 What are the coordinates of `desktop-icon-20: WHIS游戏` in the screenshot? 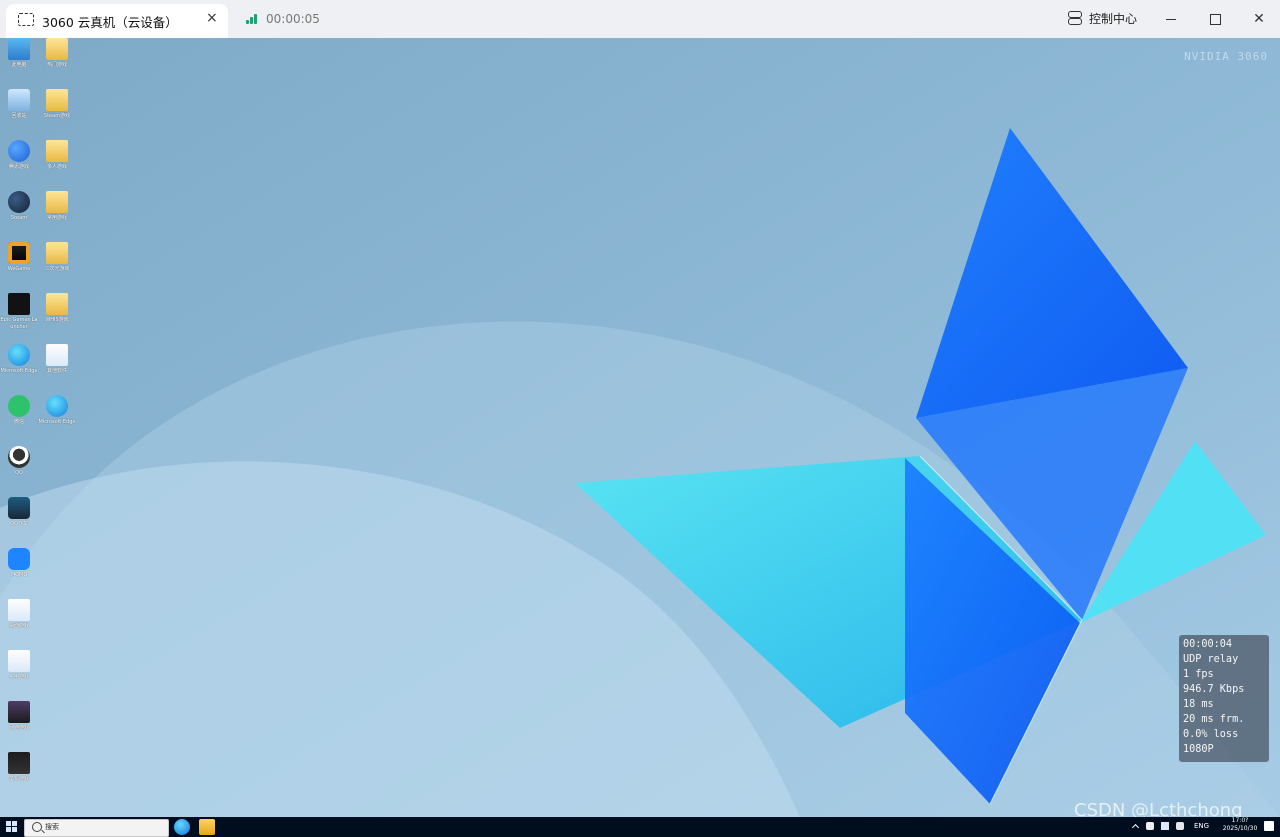 It's located at (57, 308).